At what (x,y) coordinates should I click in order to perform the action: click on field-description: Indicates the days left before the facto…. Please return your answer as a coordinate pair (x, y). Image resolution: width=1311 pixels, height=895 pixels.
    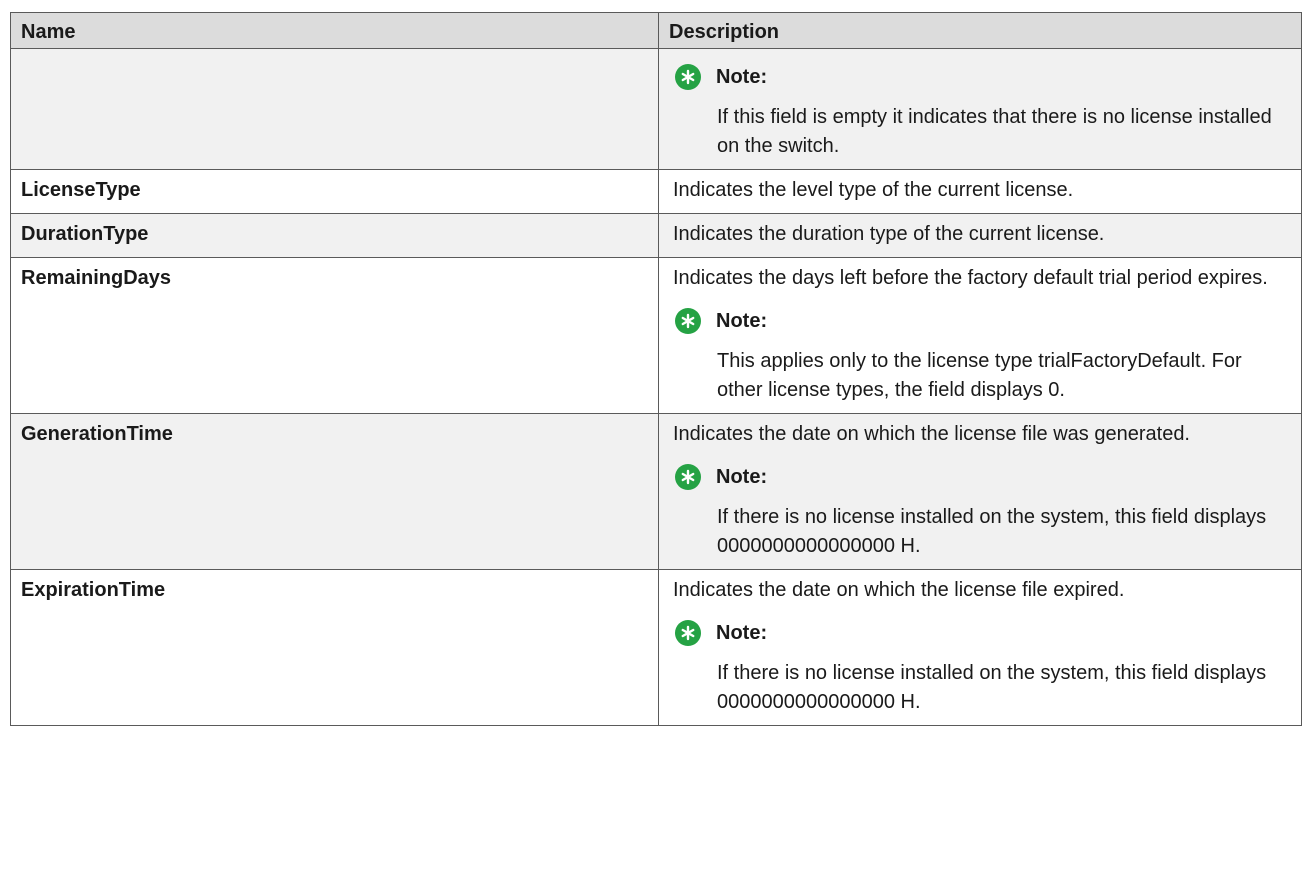
    Looking at the image, I should click on (980, 335).